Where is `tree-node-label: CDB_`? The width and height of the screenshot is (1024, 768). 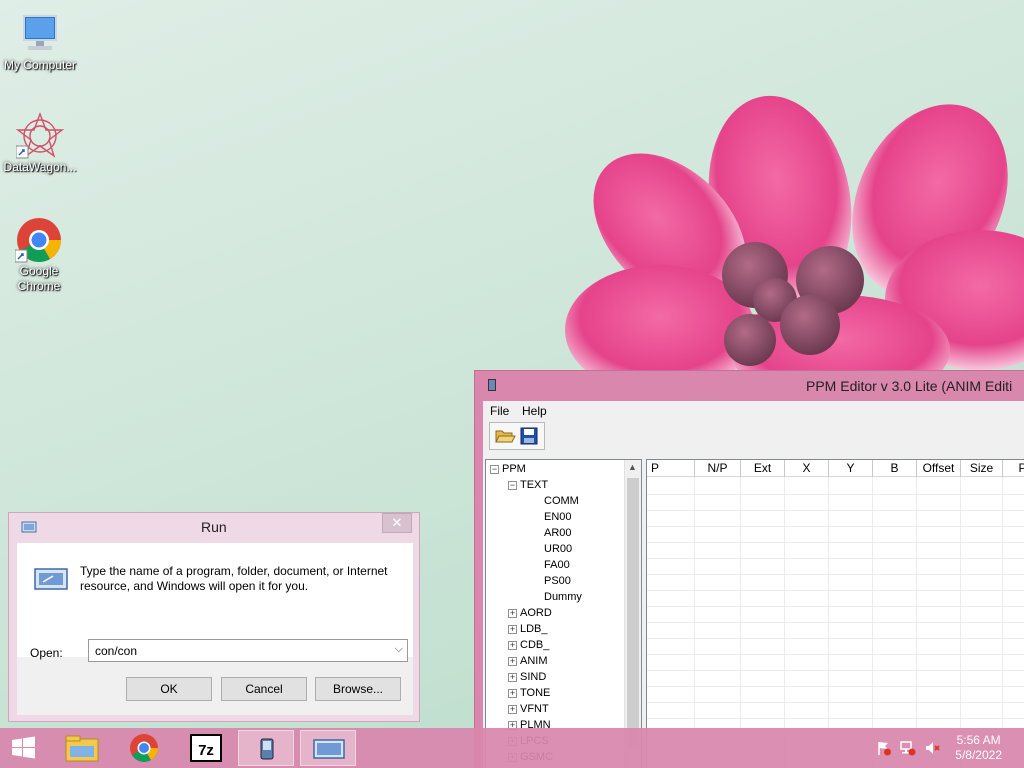
tree-node-label: CDB_ is located at coordinates (535, 645).